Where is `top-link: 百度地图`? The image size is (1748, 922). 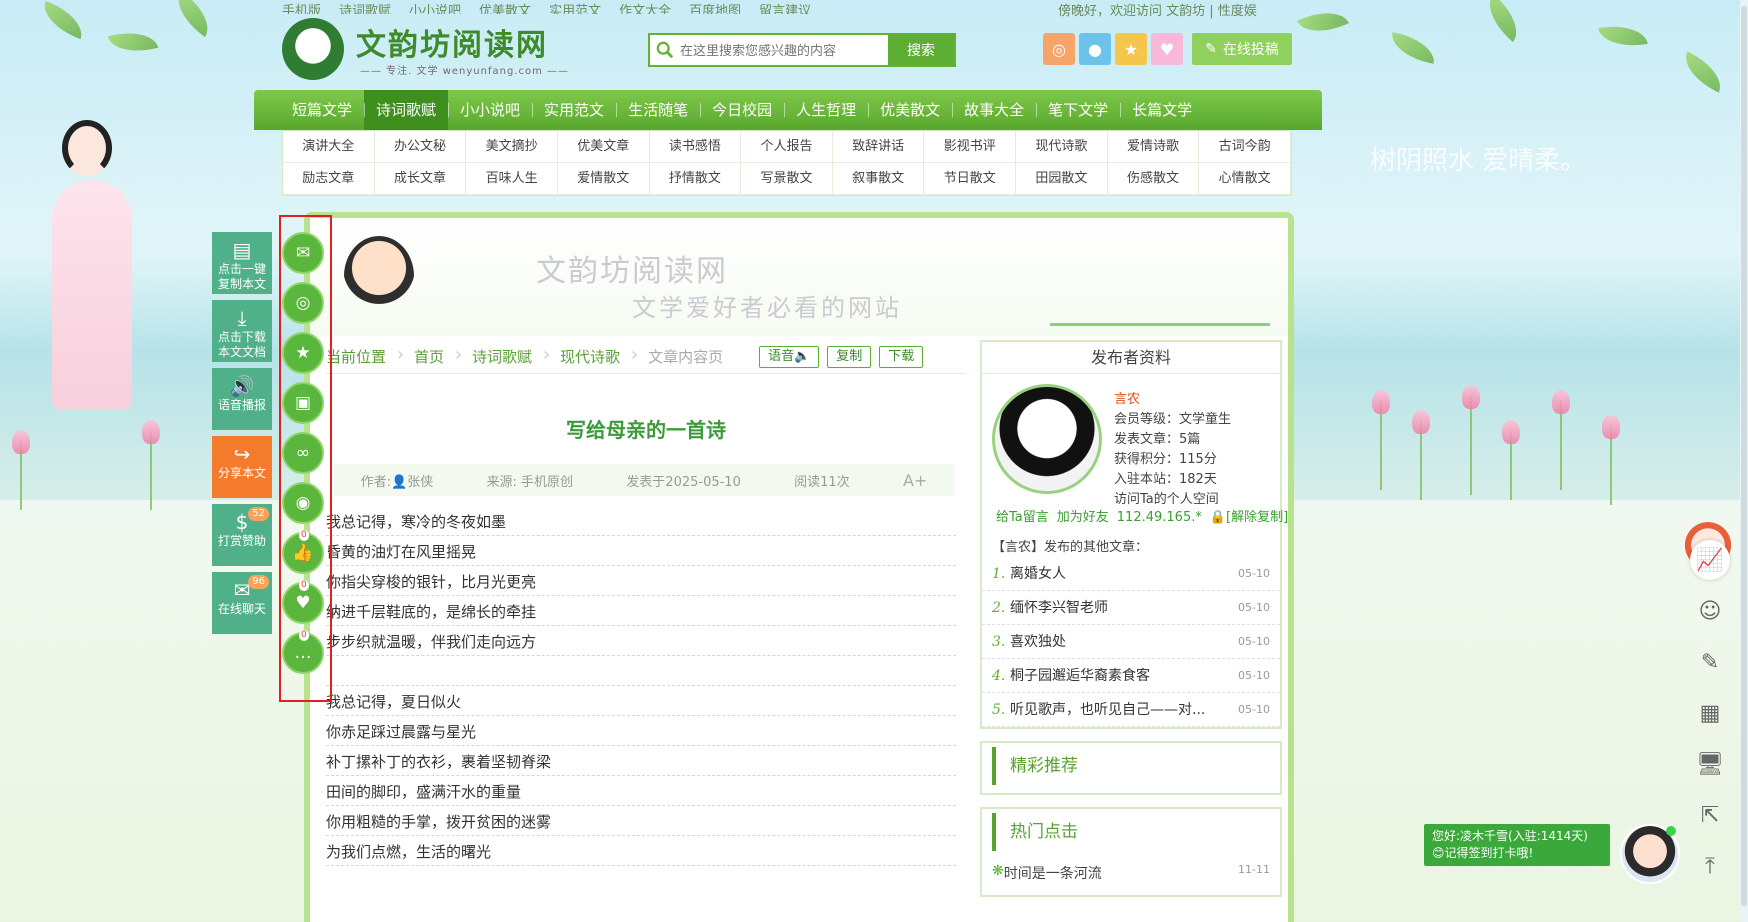
top-link: 百度地图 is located at coordinates (715, 9).